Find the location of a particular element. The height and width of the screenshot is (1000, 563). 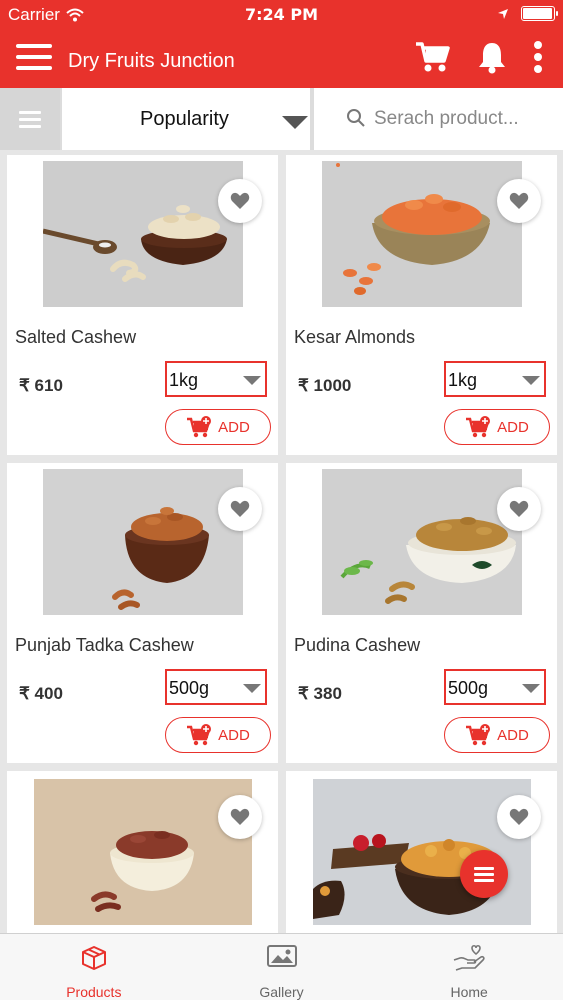

product-card: Kesar Almonds ₹ 1000 1kg ADD is located at coordinates (421, 305).